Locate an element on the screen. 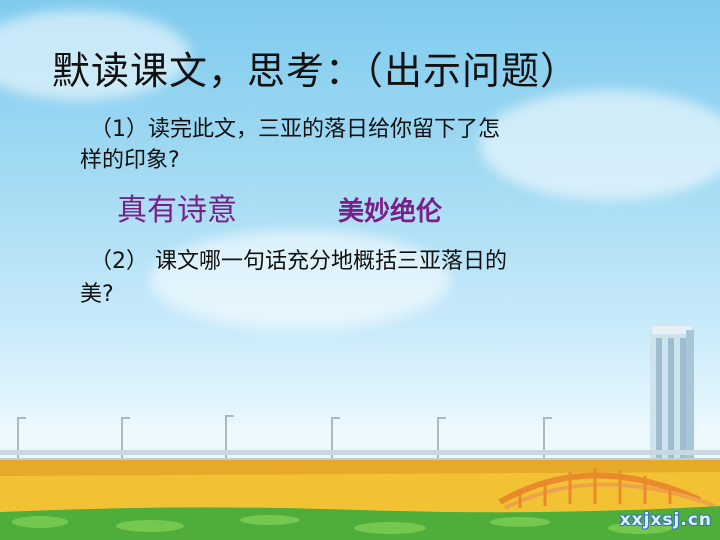  grass is located at coordinates (360, 523).